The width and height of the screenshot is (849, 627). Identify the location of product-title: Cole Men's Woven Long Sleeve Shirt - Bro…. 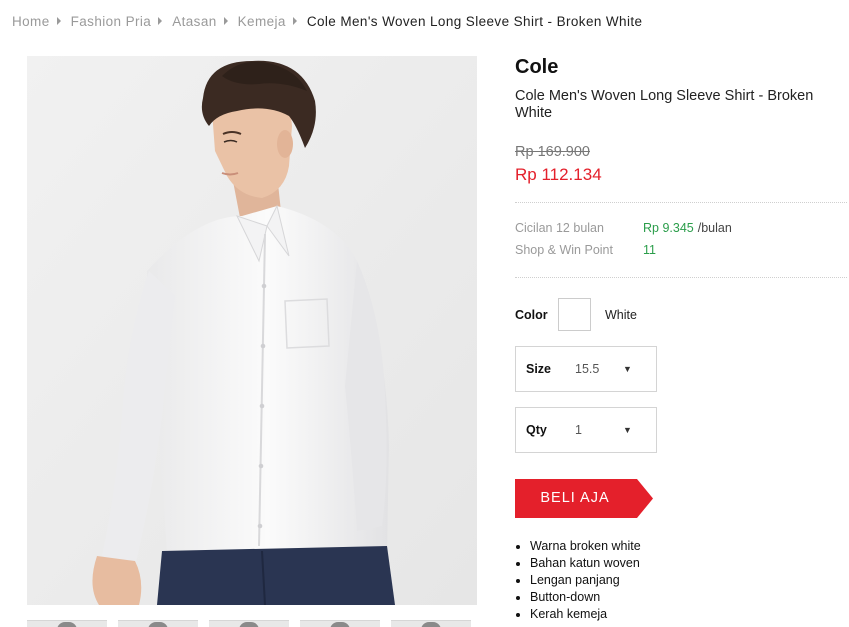
(664, 104).